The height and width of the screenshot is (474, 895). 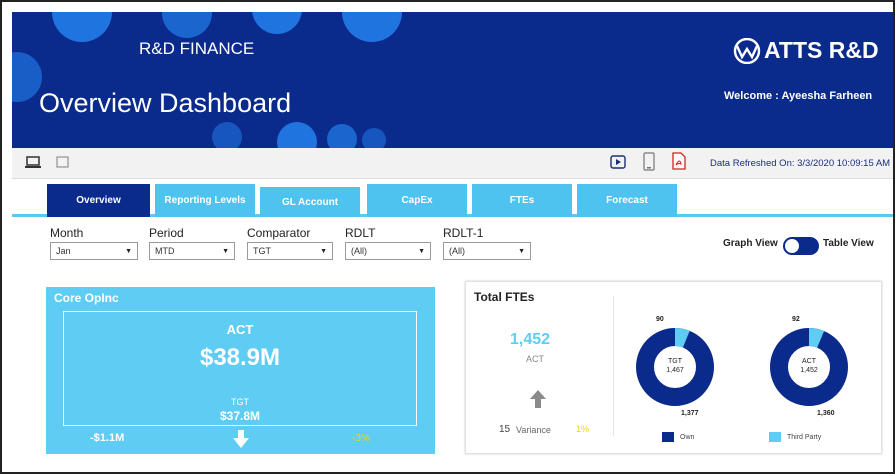 What do you see at coordinates (94, 251) in the screenshot?
I see `month-dropdown: Jan ▼` at bounding box center [94, 251].